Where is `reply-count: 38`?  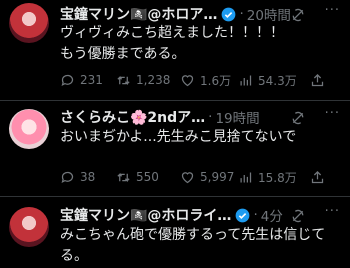 reply-count: 38 is located at coordinates (88, 177).